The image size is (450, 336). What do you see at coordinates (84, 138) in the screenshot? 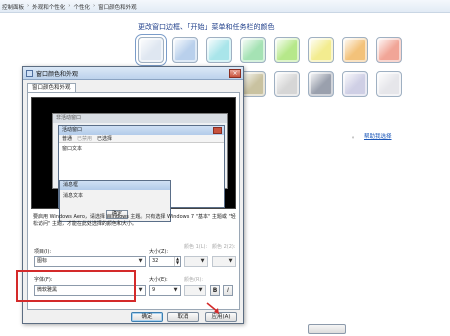
I see `menu-item-disabled: 已禁用` at bounding box center [84, 138].